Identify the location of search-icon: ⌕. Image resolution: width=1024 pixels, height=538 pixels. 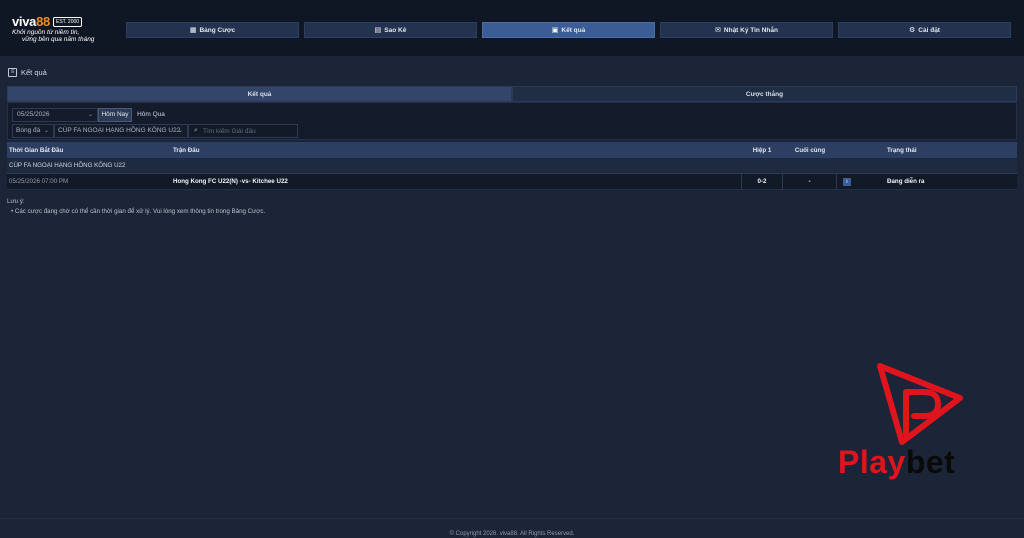
(196, 130).